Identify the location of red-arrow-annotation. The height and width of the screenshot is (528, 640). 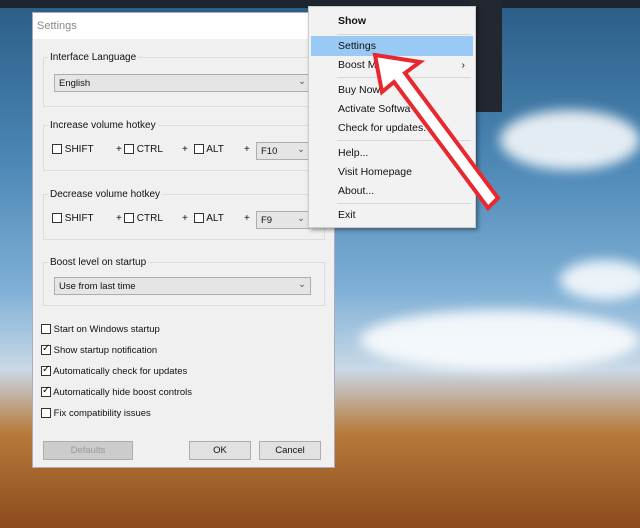
(436, 132).